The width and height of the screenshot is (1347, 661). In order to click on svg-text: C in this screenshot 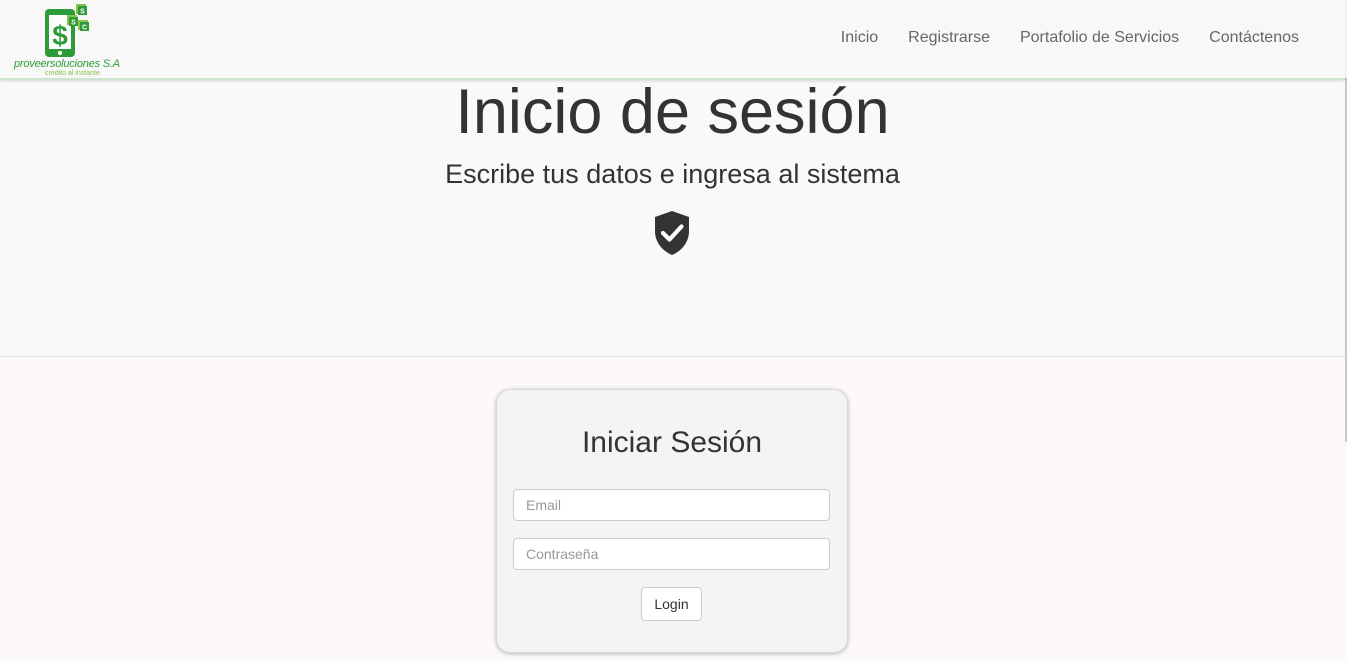, I will do `click(84, 28)`.